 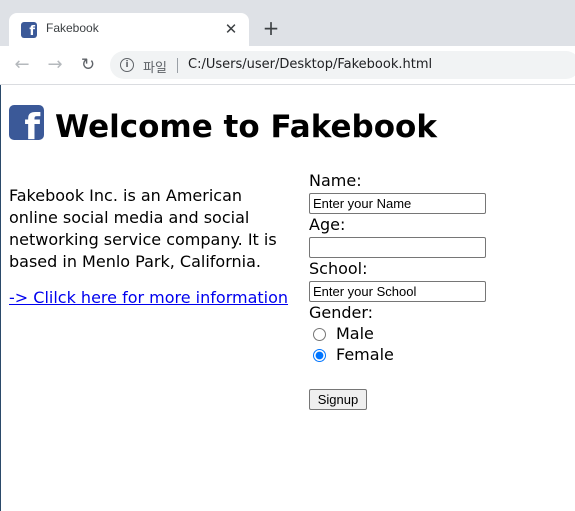 What do you see at coordinates (55, 65) in the screenshot?
I see `forward-arrow-icon: →` at bounding box center [55, 65].